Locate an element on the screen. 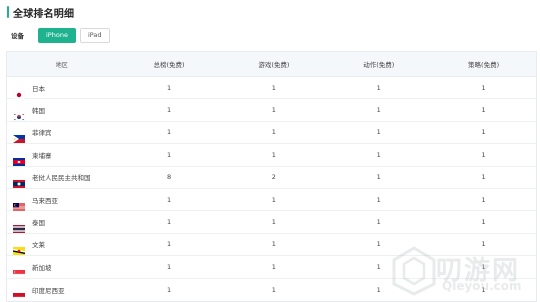  ph-flag-icon is located at coordinates (19, 136).